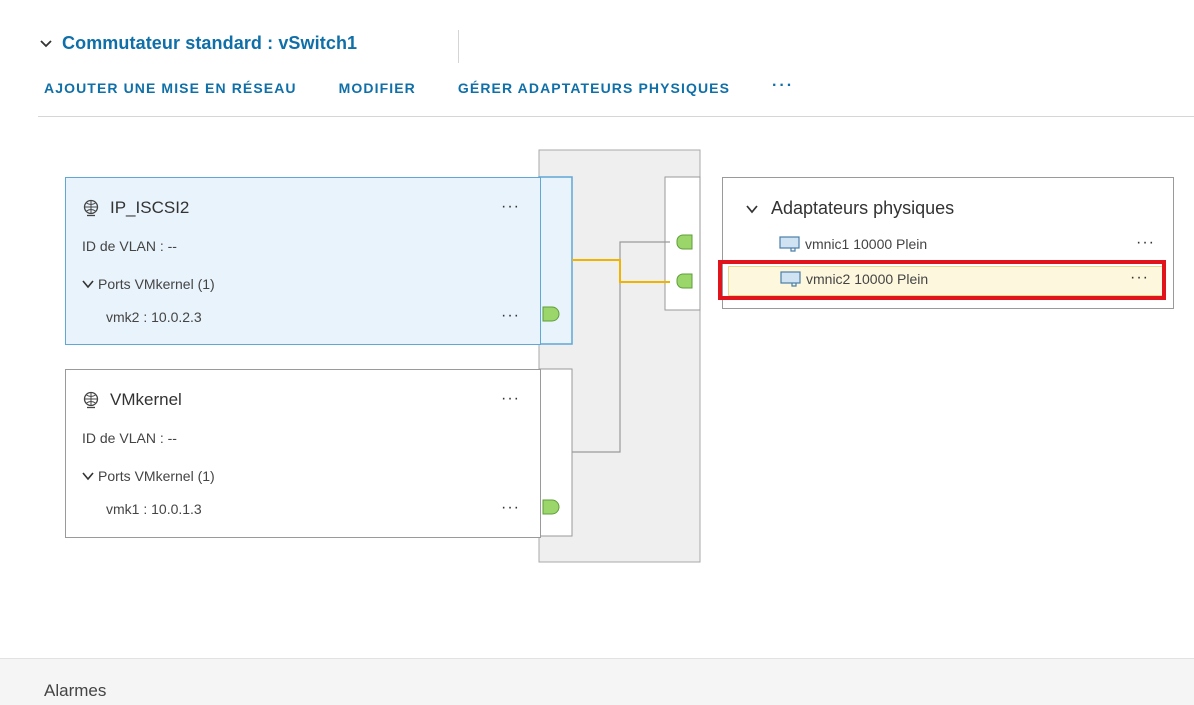 The width and height of the screenshot is (1194, 705). Describe the element at coordinates (458, 46) in the screenshot. I see `header-divider` at that location.